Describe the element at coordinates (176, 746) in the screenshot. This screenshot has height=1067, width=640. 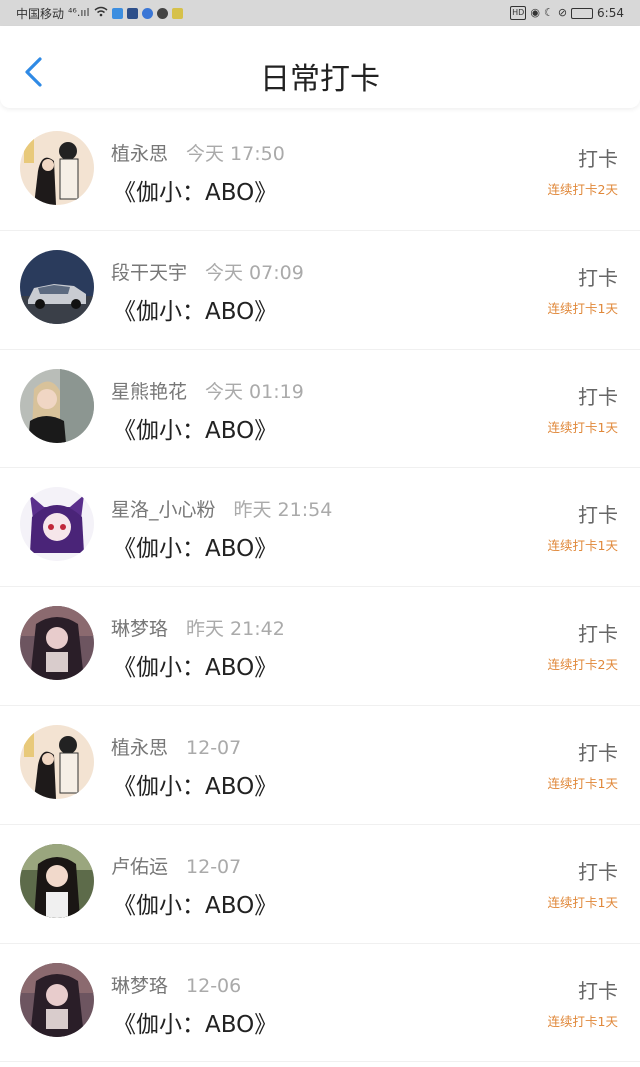
I see `user-name: 植永思 12-07` at that location.